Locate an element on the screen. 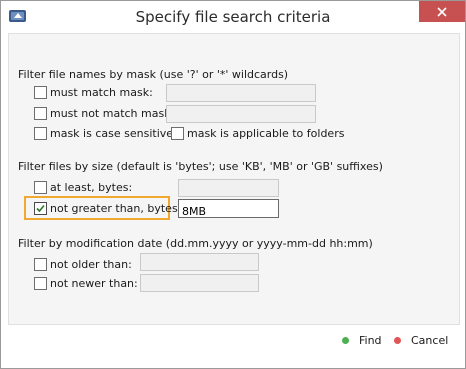 This screenshot has height=369, width=466. case-sensitive-label: mask is case sensitive is located at coordinates (112, 133).